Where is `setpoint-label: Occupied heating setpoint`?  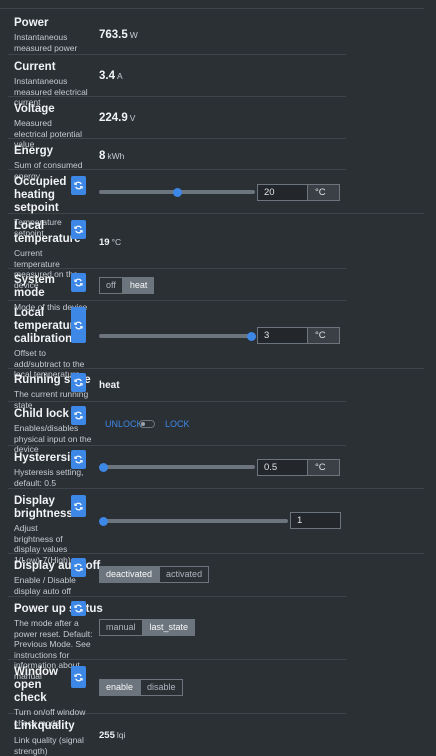 setpoint-label: Occupied heating setpoint is located at coordinates (40, 195).